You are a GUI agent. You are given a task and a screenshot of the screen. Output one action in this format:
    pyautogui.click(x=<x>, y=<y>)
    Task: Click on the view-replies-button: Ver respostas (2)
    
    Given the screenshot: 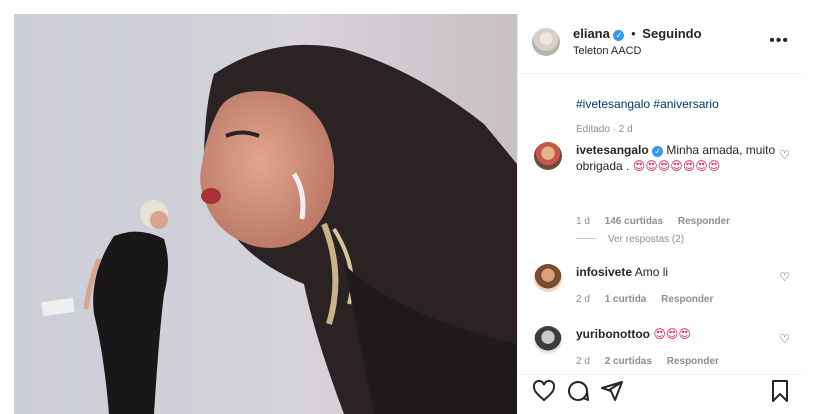 What is the action you would take?
    pyautogui.click(x=630, y=239)
    